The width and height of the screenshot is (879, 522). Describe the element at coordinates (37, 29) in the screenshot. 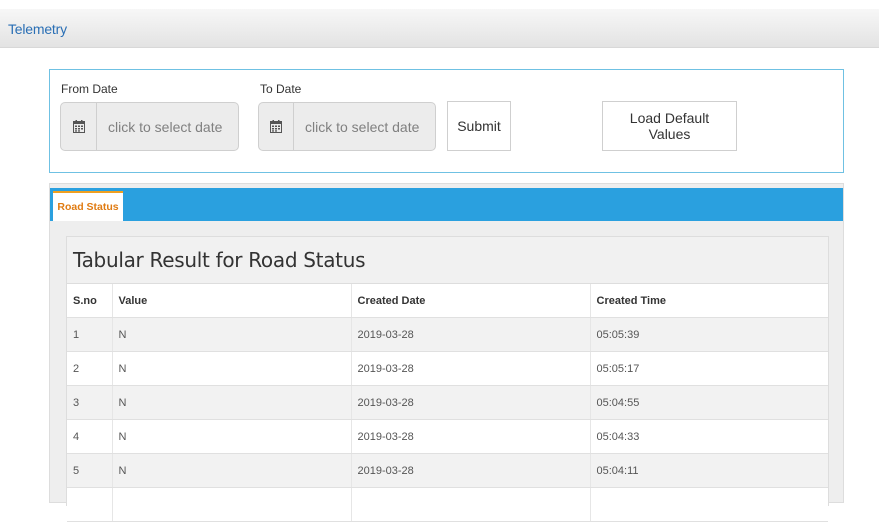

I see `app-title: Telemetry` at that location.